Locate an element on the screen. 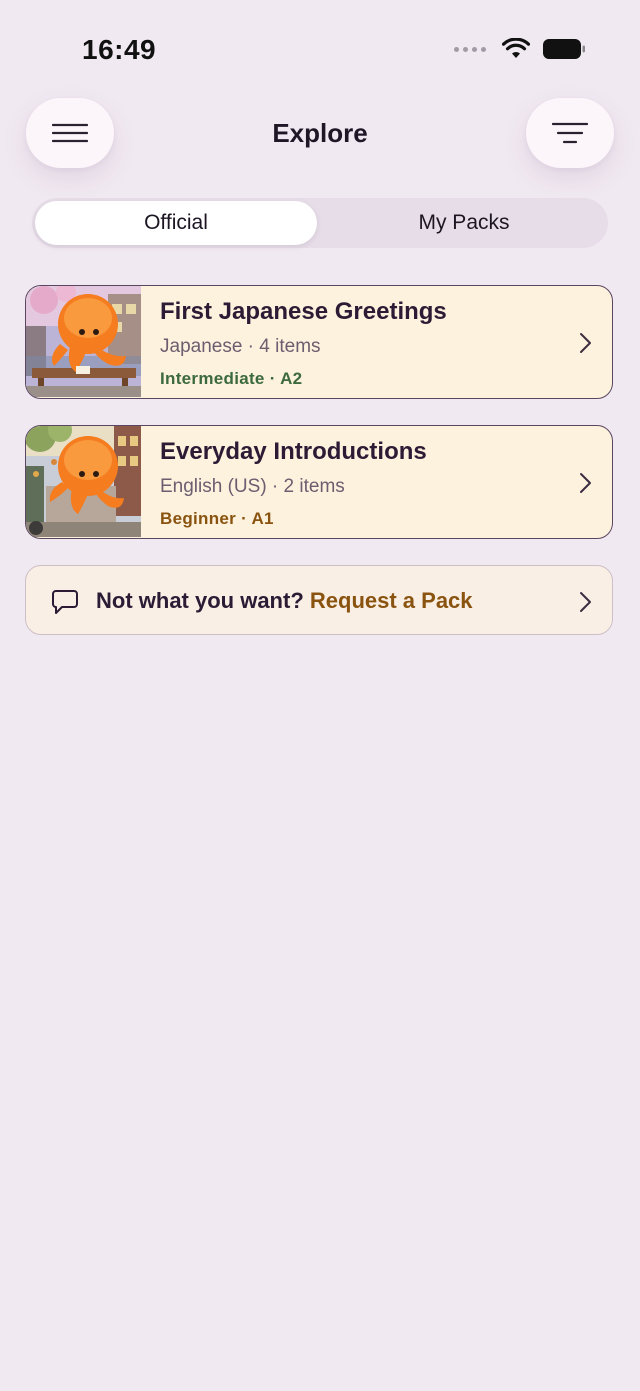 The width and height of the screenshot is (640, 1391). tab-official: Official is located at coordinates (176, 223).